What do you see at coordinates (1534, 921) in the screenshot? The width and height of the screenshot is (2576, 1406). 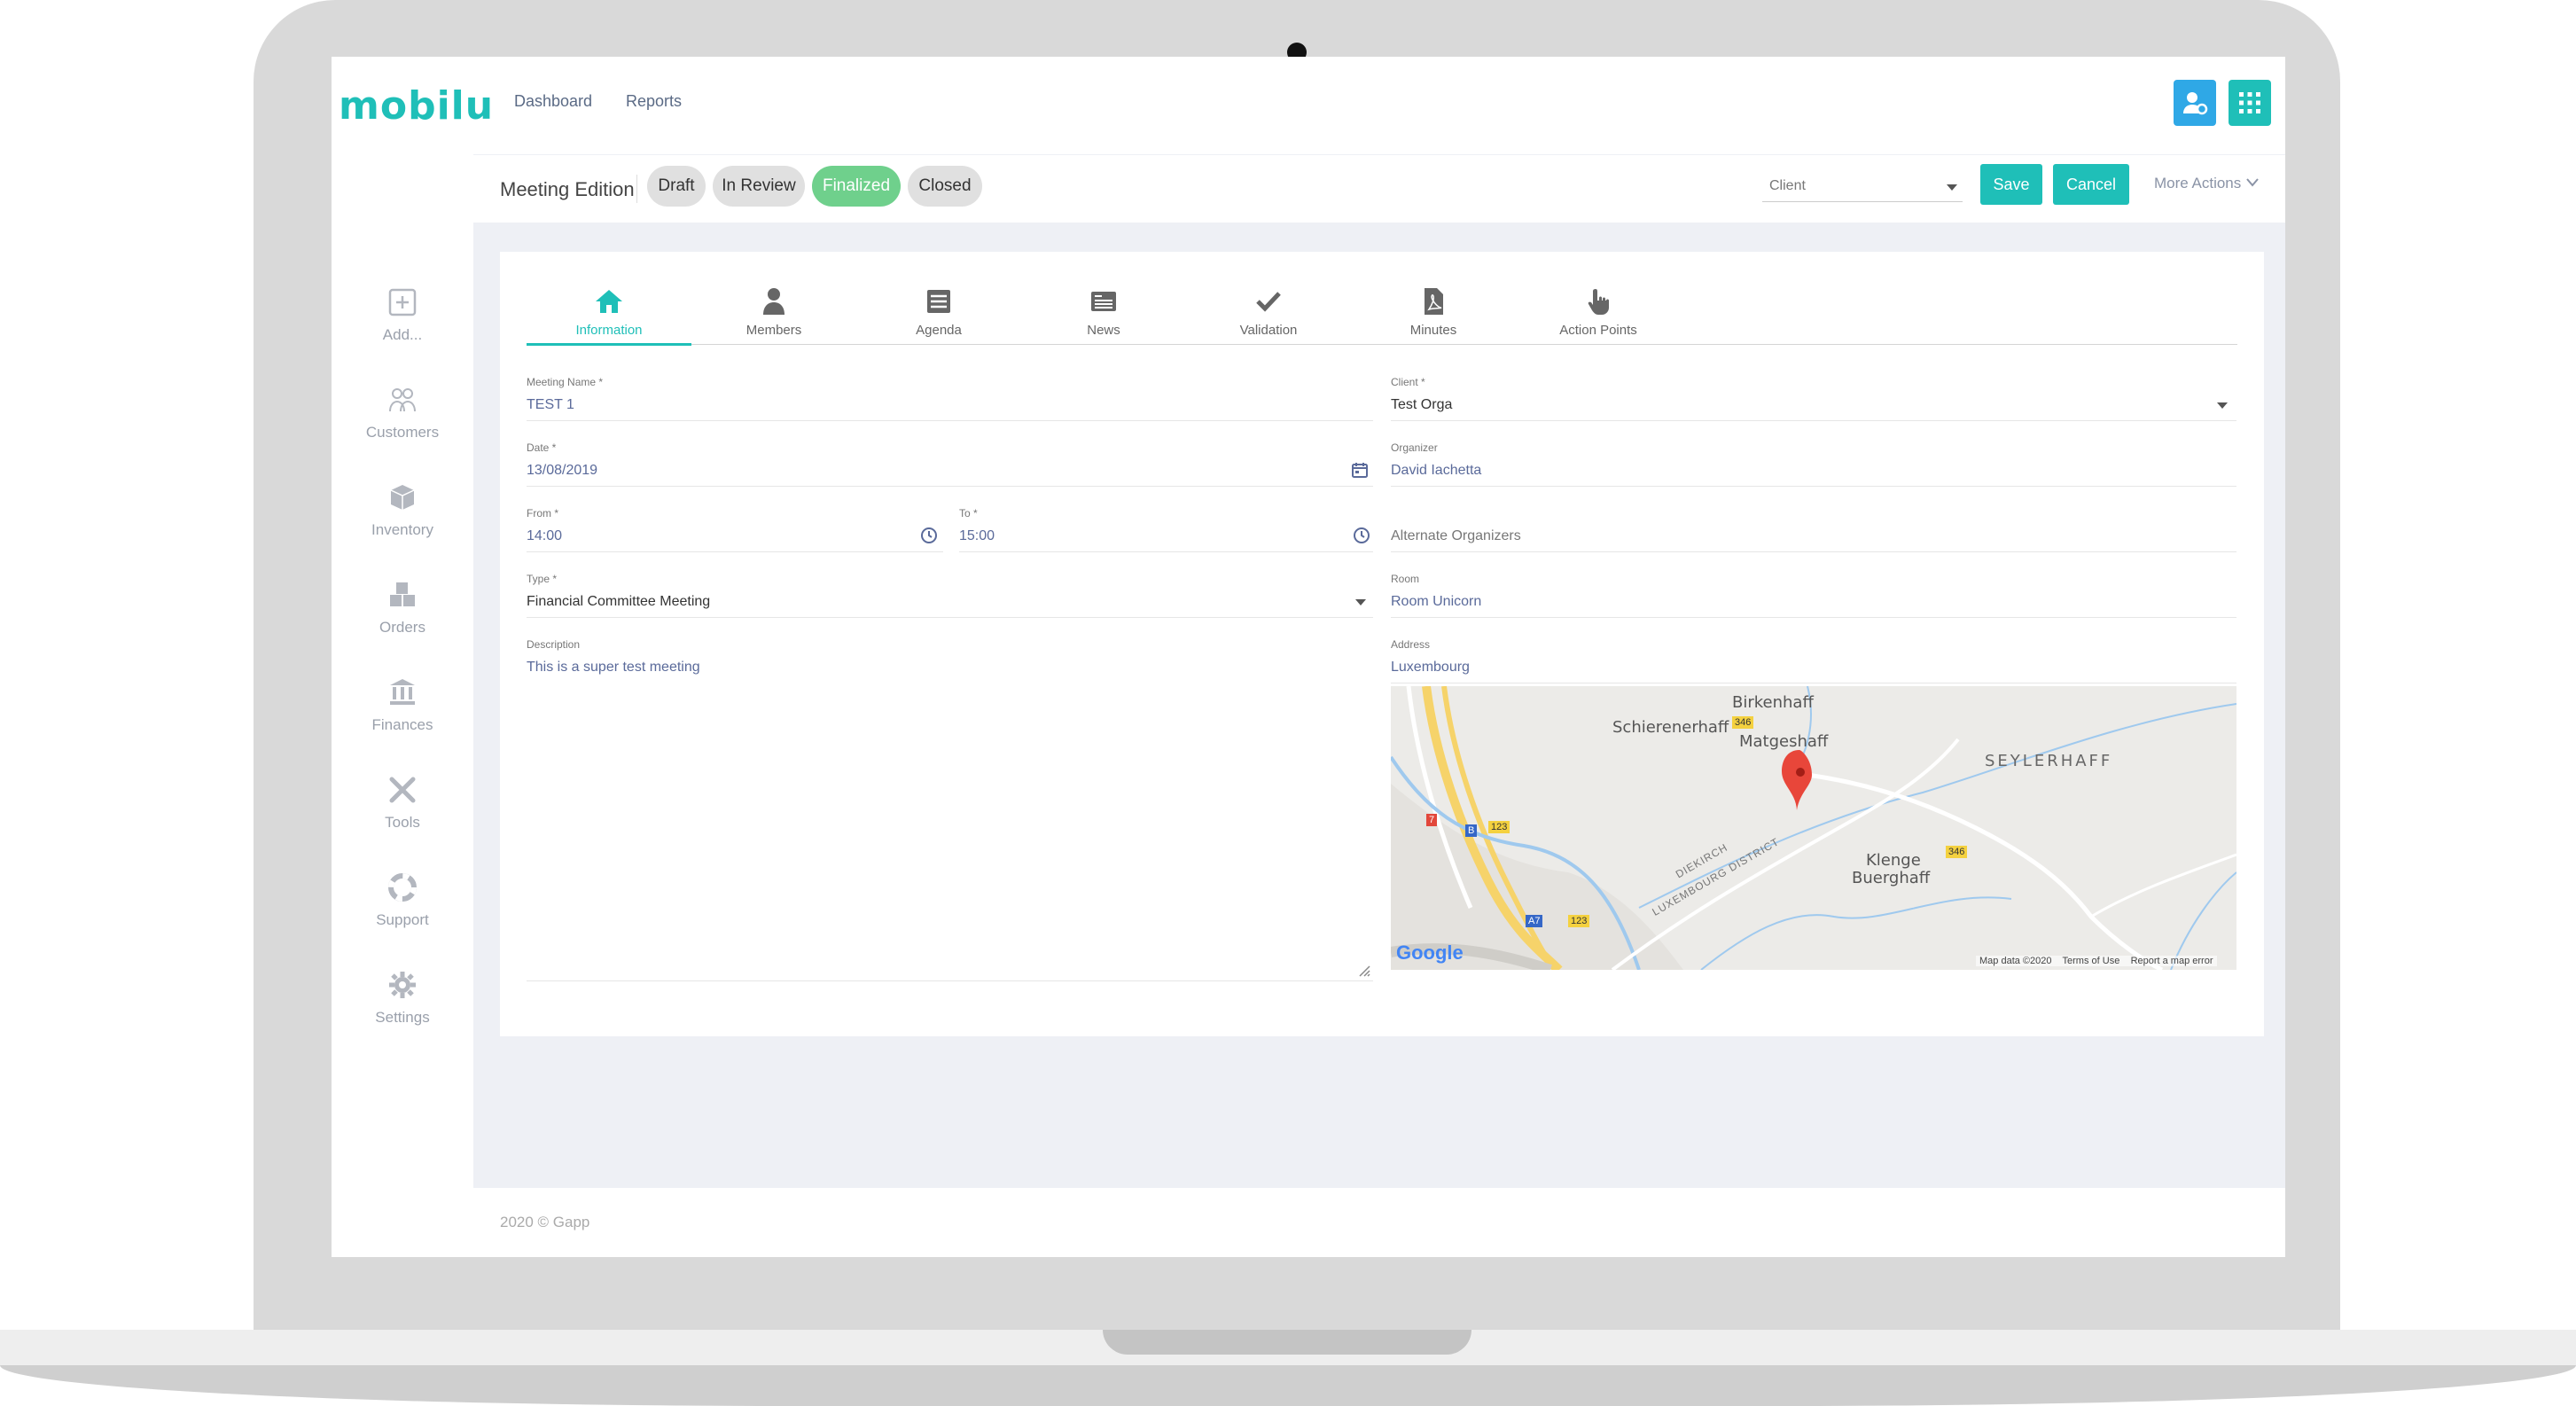 I see `road-badge: A7` at bounding box center [1534, 921].